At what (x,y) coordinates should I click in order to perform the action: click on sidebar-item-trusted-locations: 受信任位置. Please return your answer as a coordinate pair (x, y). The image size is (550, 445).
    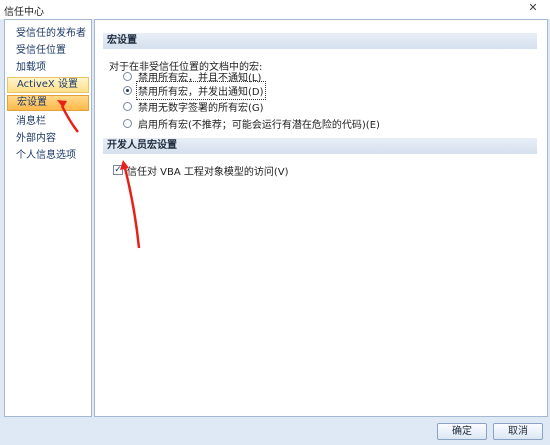
    Looking at the image, I should click on (48, 51).